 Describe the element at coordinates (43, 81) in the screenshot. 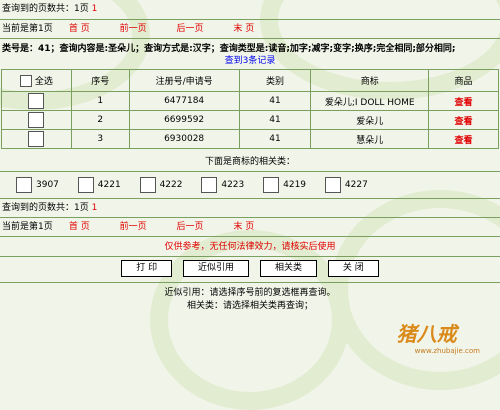

I see `select-all-label: 全选` at that location.